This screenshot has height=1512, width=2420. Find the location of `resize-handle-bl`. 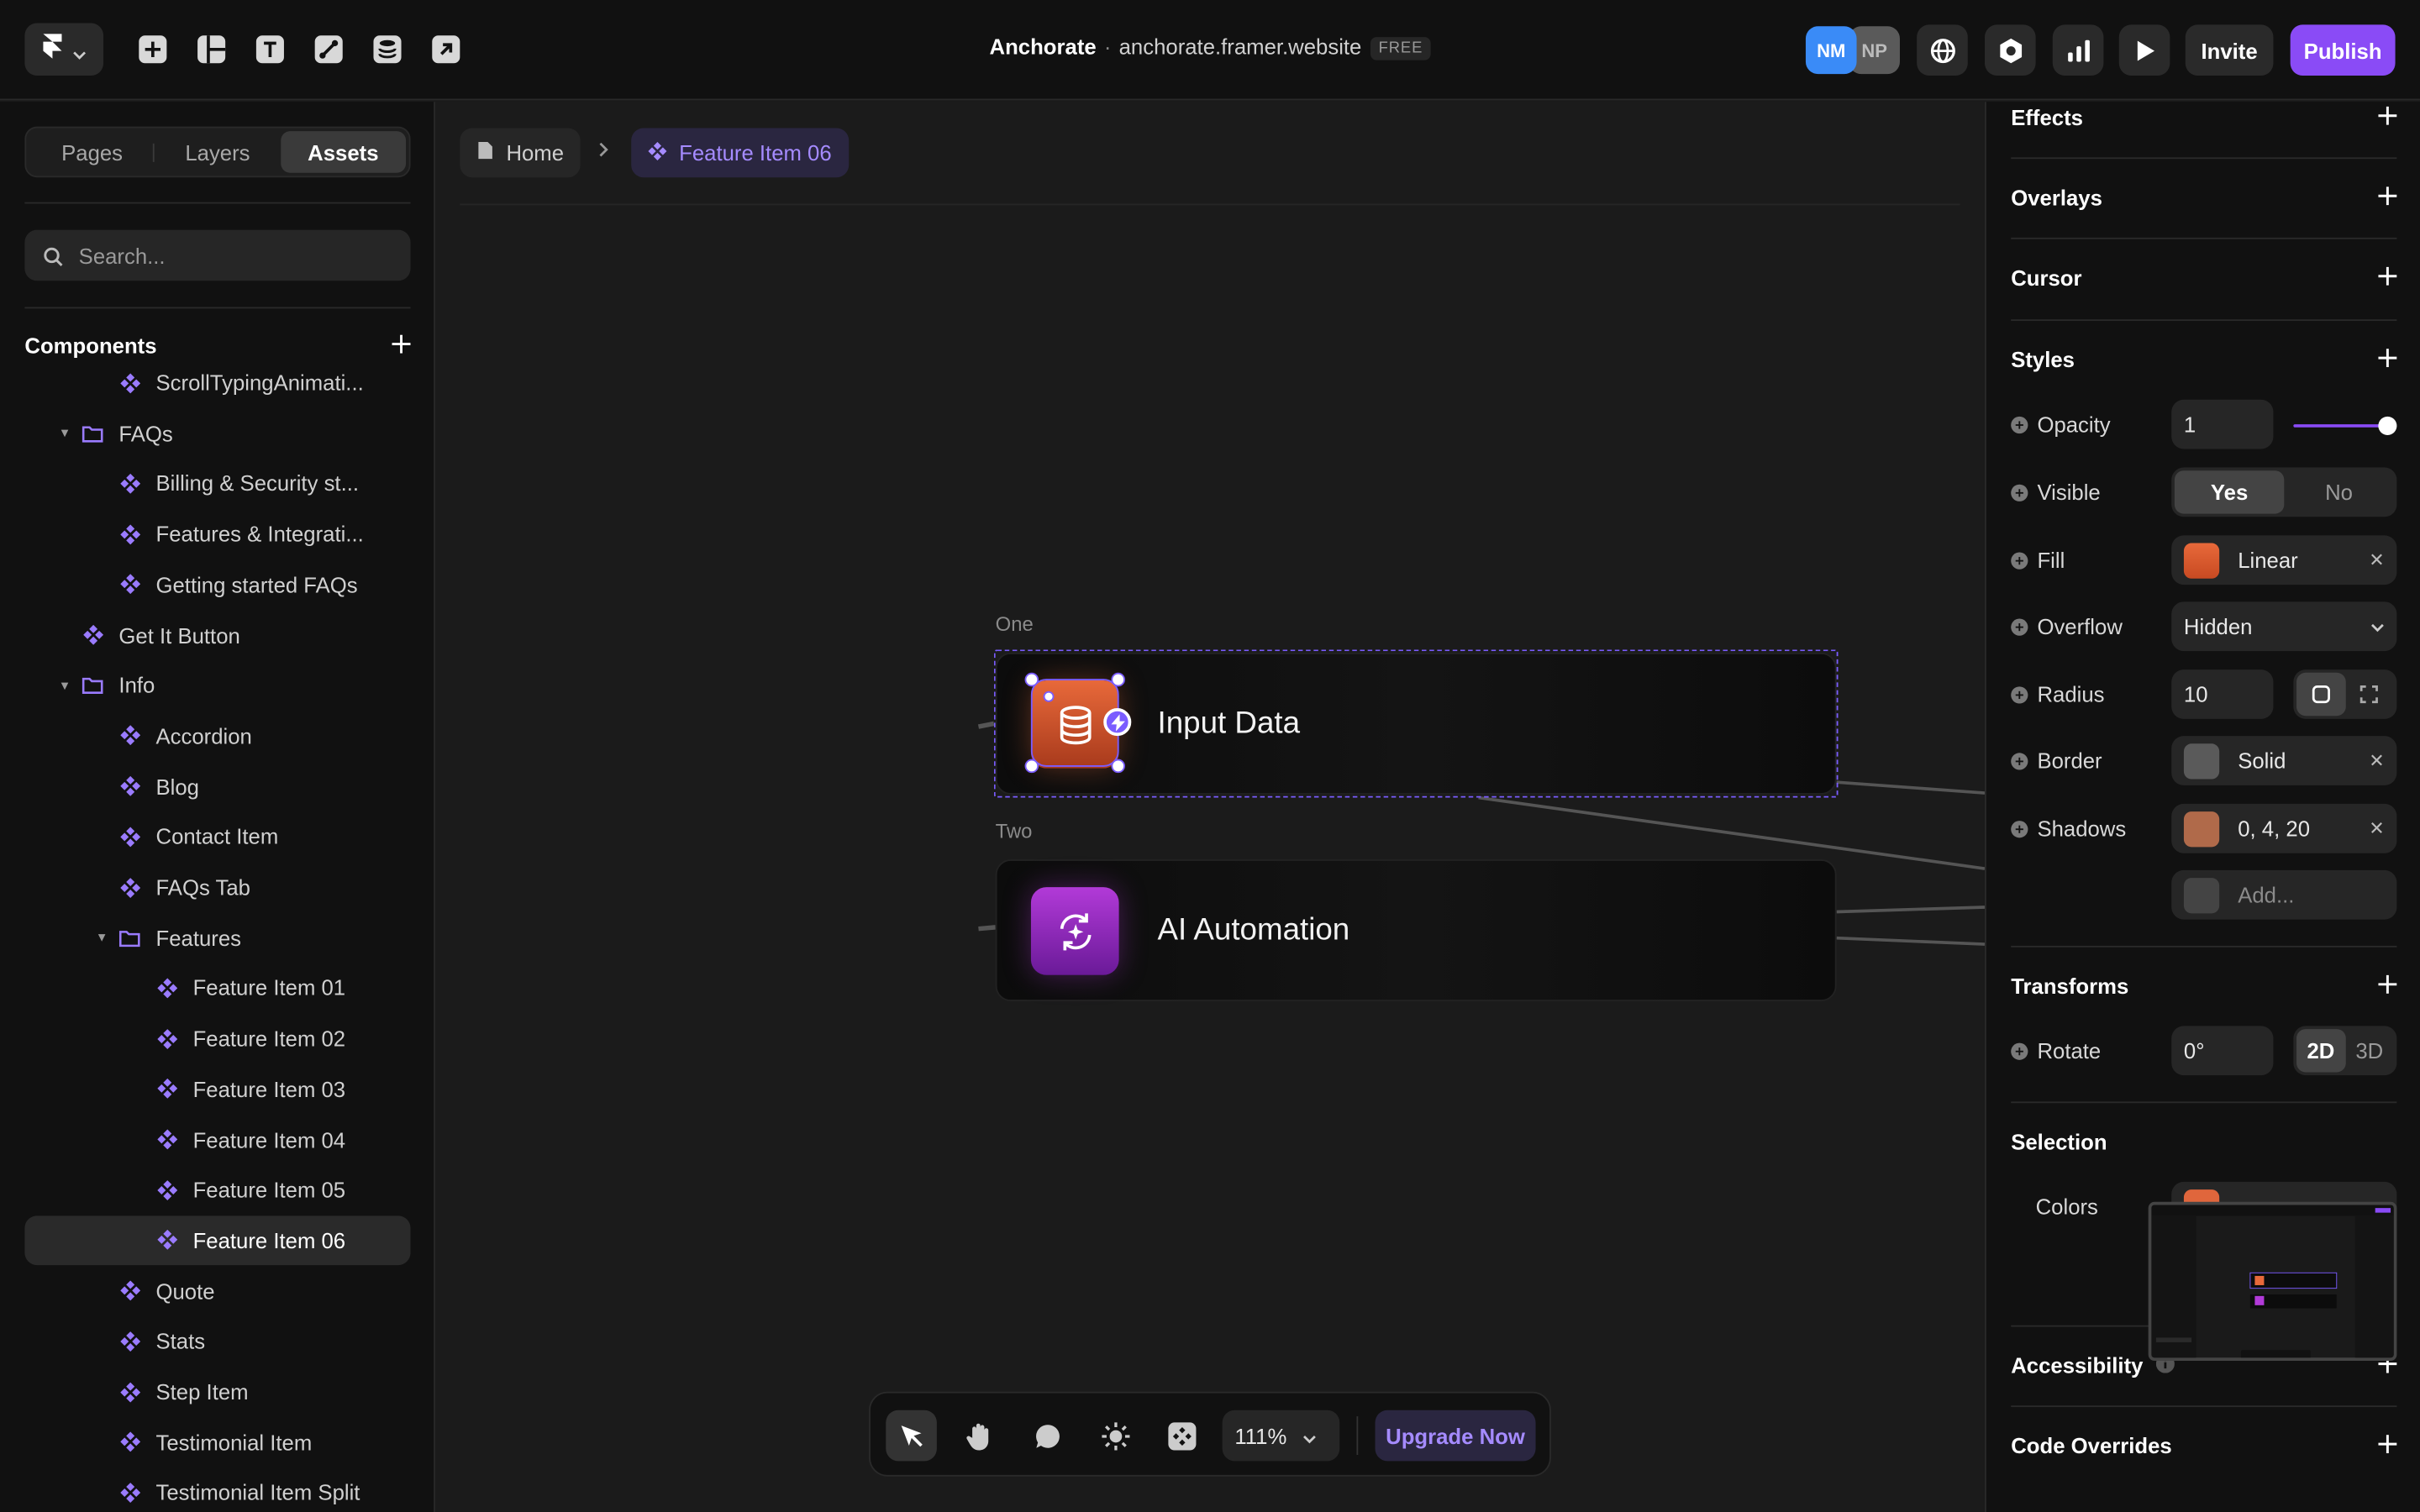

resize-handle-bl is located at coordinates (1031, 766).